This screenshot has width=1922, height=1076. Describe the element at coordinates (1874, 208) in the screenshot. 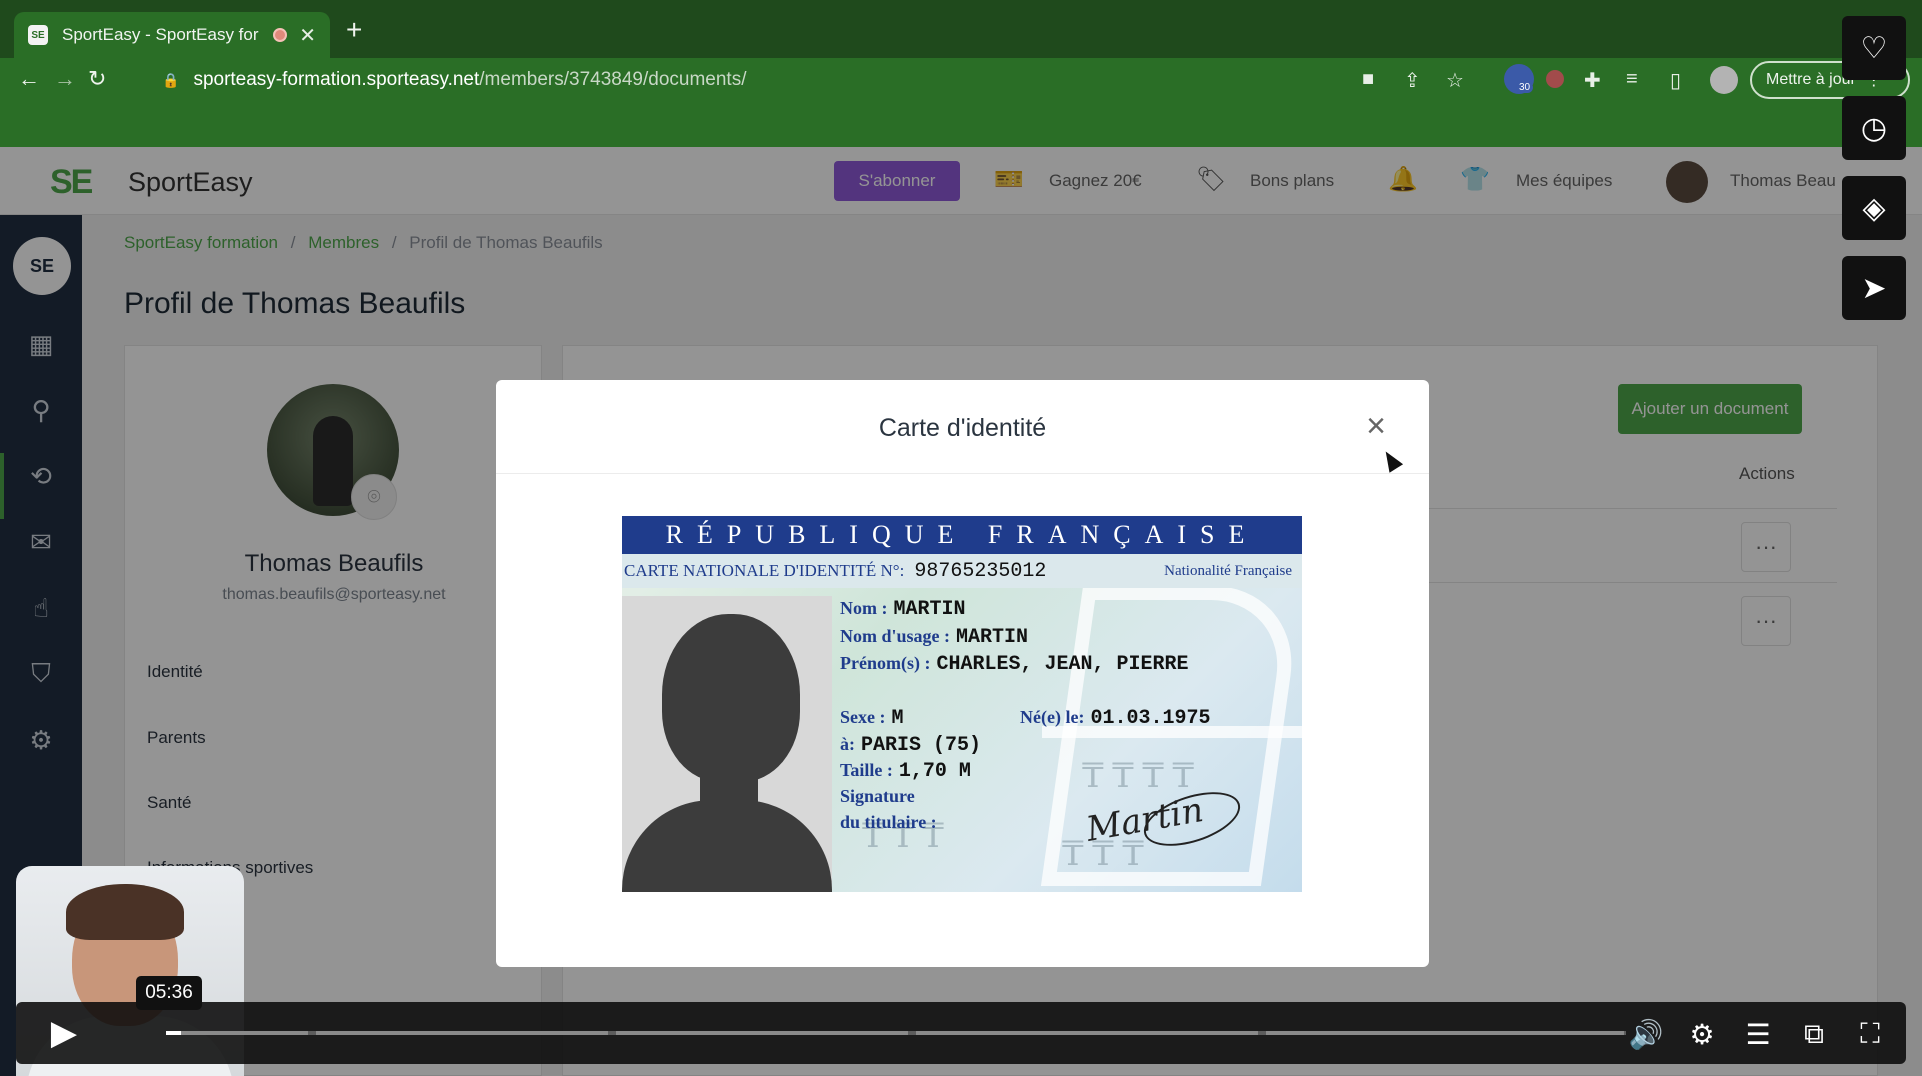

I see `layers-icon: ◈` at that location.